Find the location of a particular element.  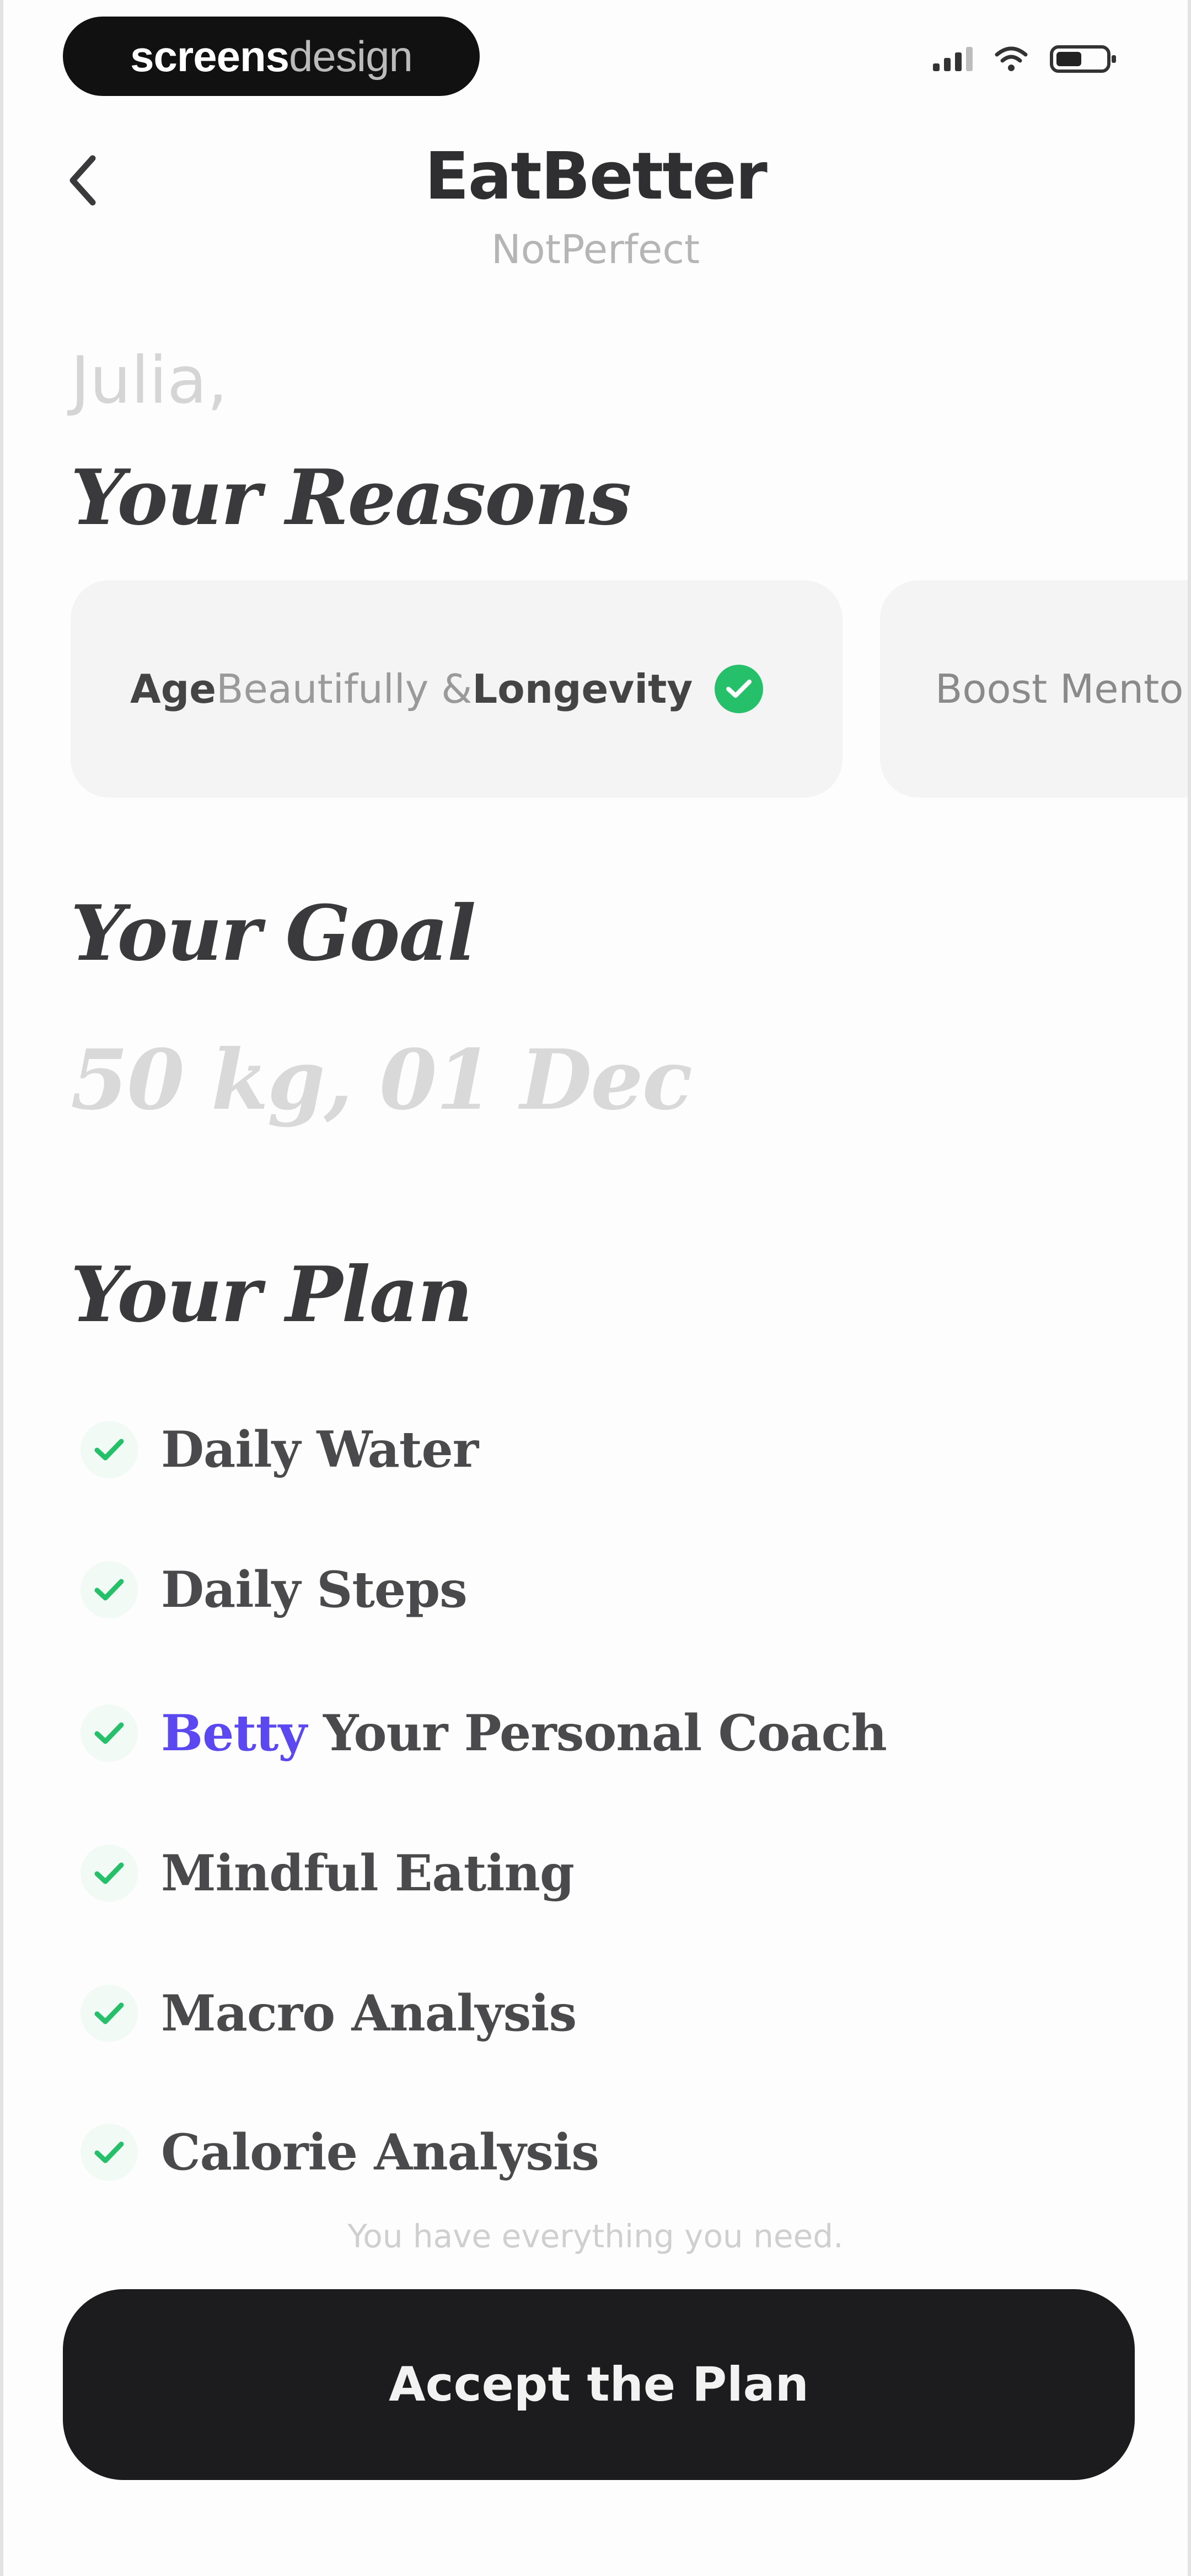

reason-suffix: Longevity is located at coordinates (582, 689).